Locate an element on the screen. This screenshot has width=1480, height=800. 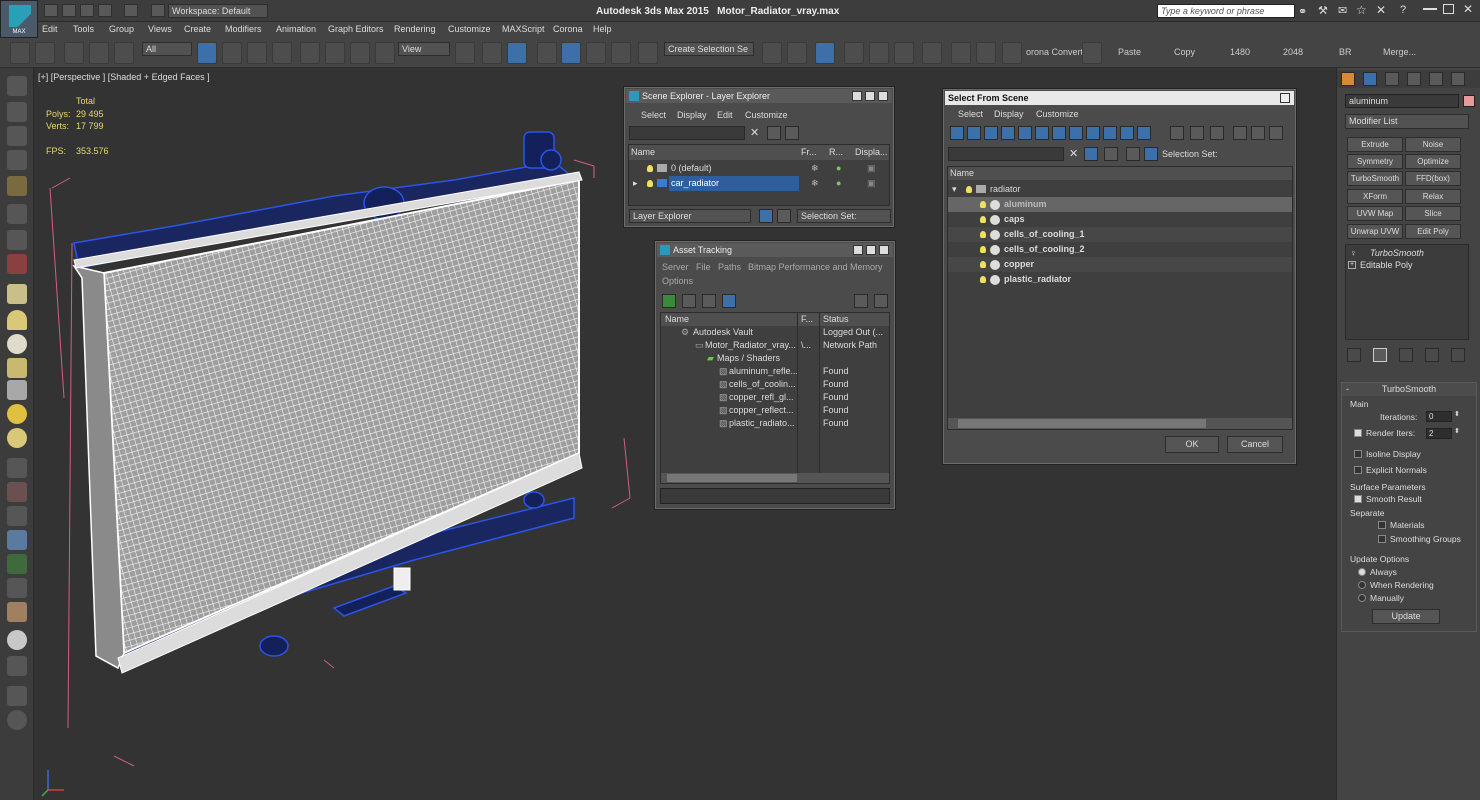
iterations-spinner: 0 is located at coordinates (1439, 416).